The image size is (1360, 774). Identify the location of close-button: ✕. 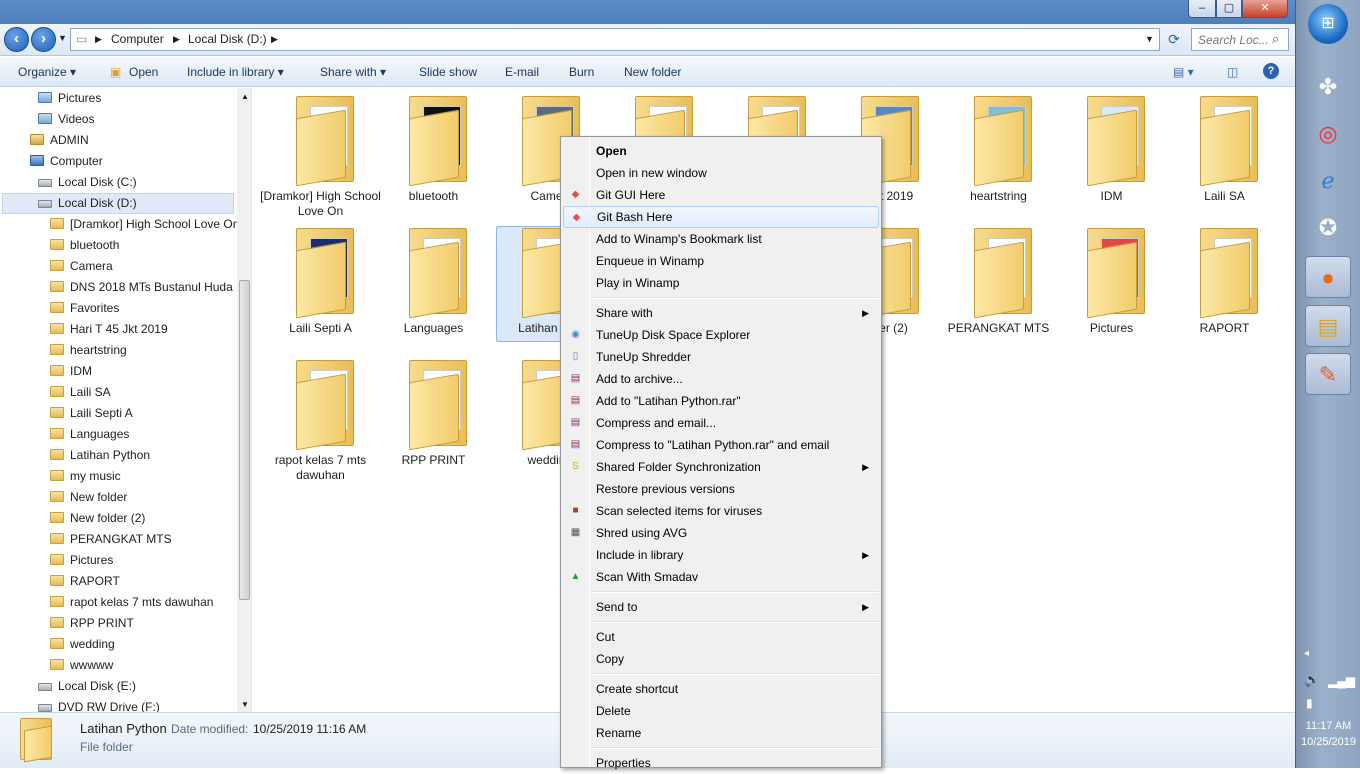
(1265, 9).